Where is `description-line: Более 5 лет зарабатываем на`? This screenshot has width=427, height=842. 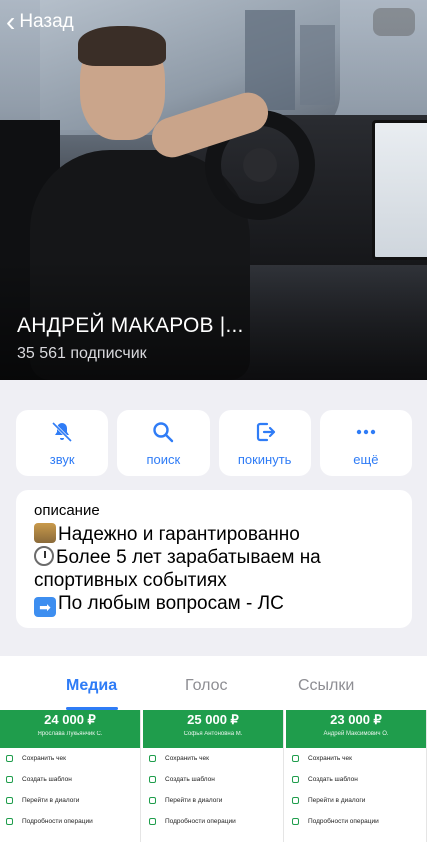
description-line: Более 5 лет зарабатываем на is located at coordinates (214, 557).